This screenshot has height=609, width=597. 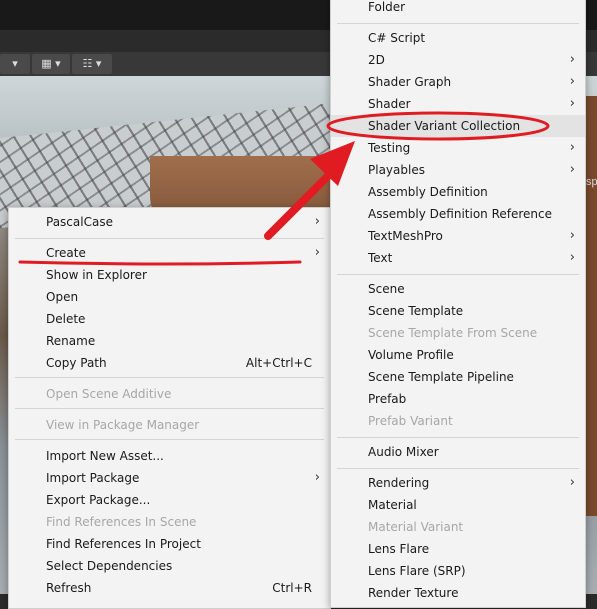 I want to click on right-menu-item-label: TextMeshPro, so click(x=405, y=236).